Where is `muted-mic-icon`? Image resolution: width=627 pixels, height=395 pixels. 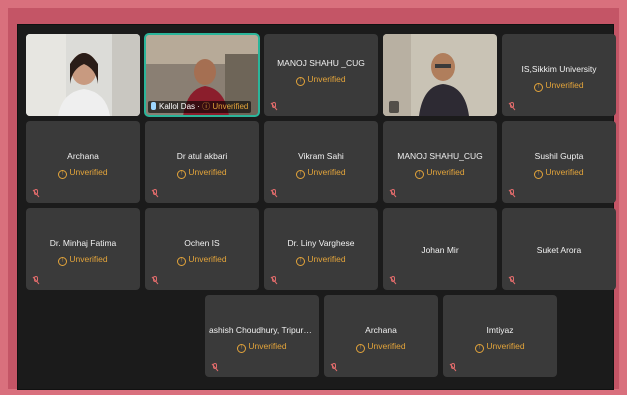 muted-mic-icon is located at coordinates (153, 106).